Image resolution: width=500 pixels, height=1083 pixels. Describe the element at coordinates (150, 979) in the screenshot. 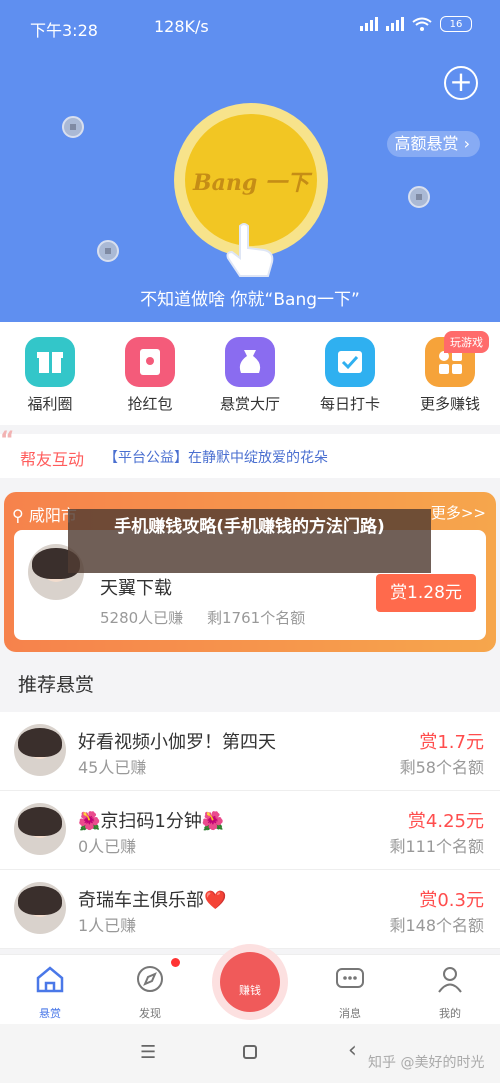

I see `discover-icon` at that location.